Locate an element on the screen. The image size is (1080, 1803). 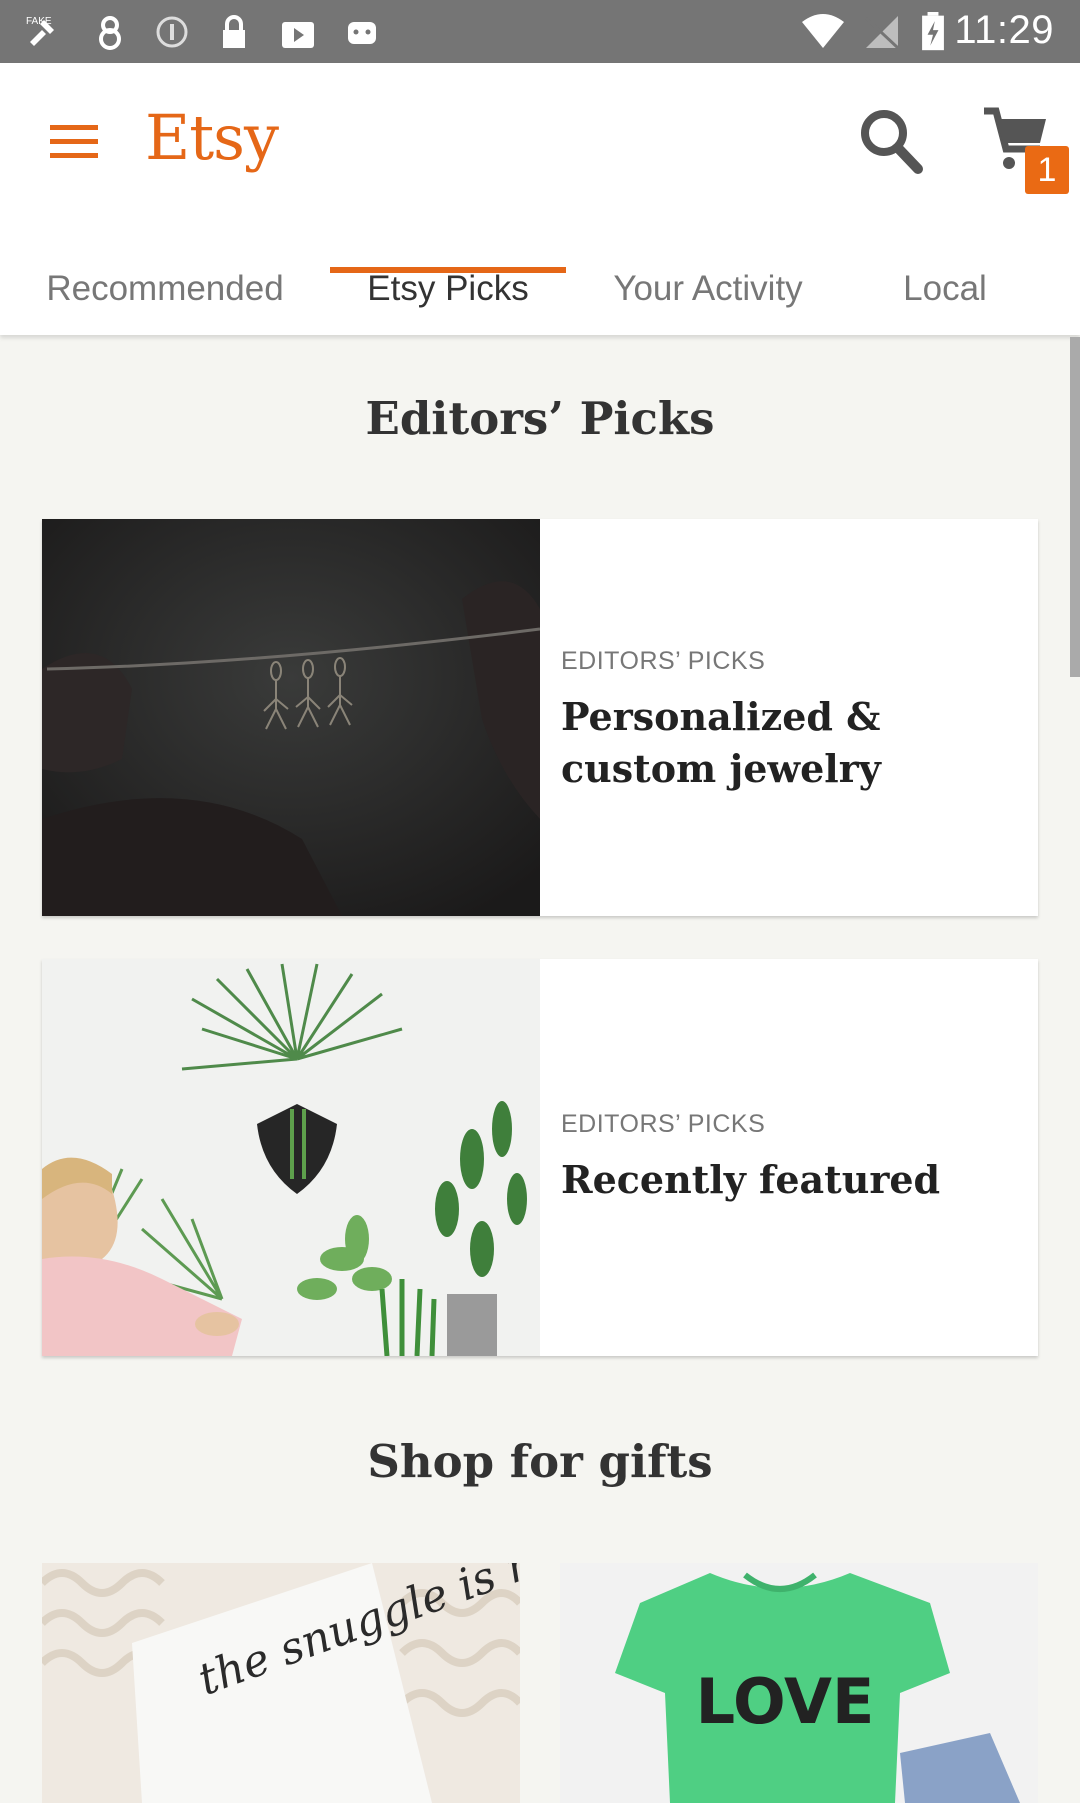
tshirt-photo: LOVE is located at coordinates (799, 1683).